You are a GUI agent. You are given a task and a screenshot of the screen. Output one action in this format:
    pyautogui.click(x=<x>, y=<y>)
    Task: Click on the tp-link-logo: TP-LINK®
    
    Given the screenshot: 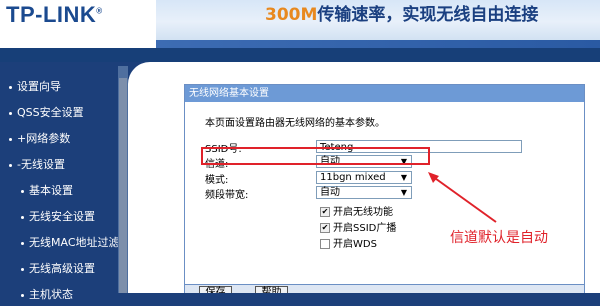 What is the action you would take?
    pyautogui.click(x=54, y=14)
    